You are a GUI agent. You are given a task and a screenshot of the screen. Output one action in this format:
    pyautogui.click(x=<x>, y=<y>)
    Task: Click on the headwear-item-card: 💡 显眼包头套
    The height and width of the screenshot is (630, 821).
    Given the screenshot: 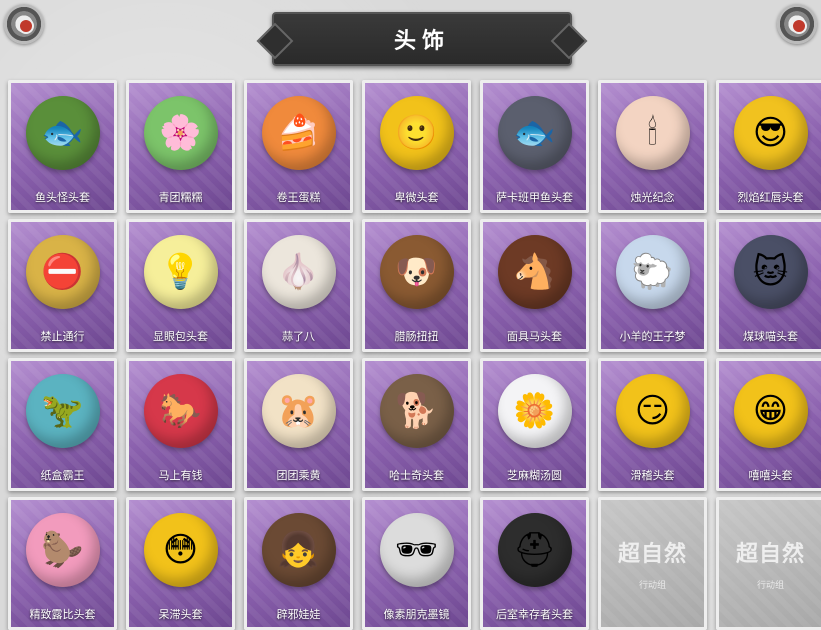 What is the action you would take?
    pyautogui.click(x=180, y=285)
    